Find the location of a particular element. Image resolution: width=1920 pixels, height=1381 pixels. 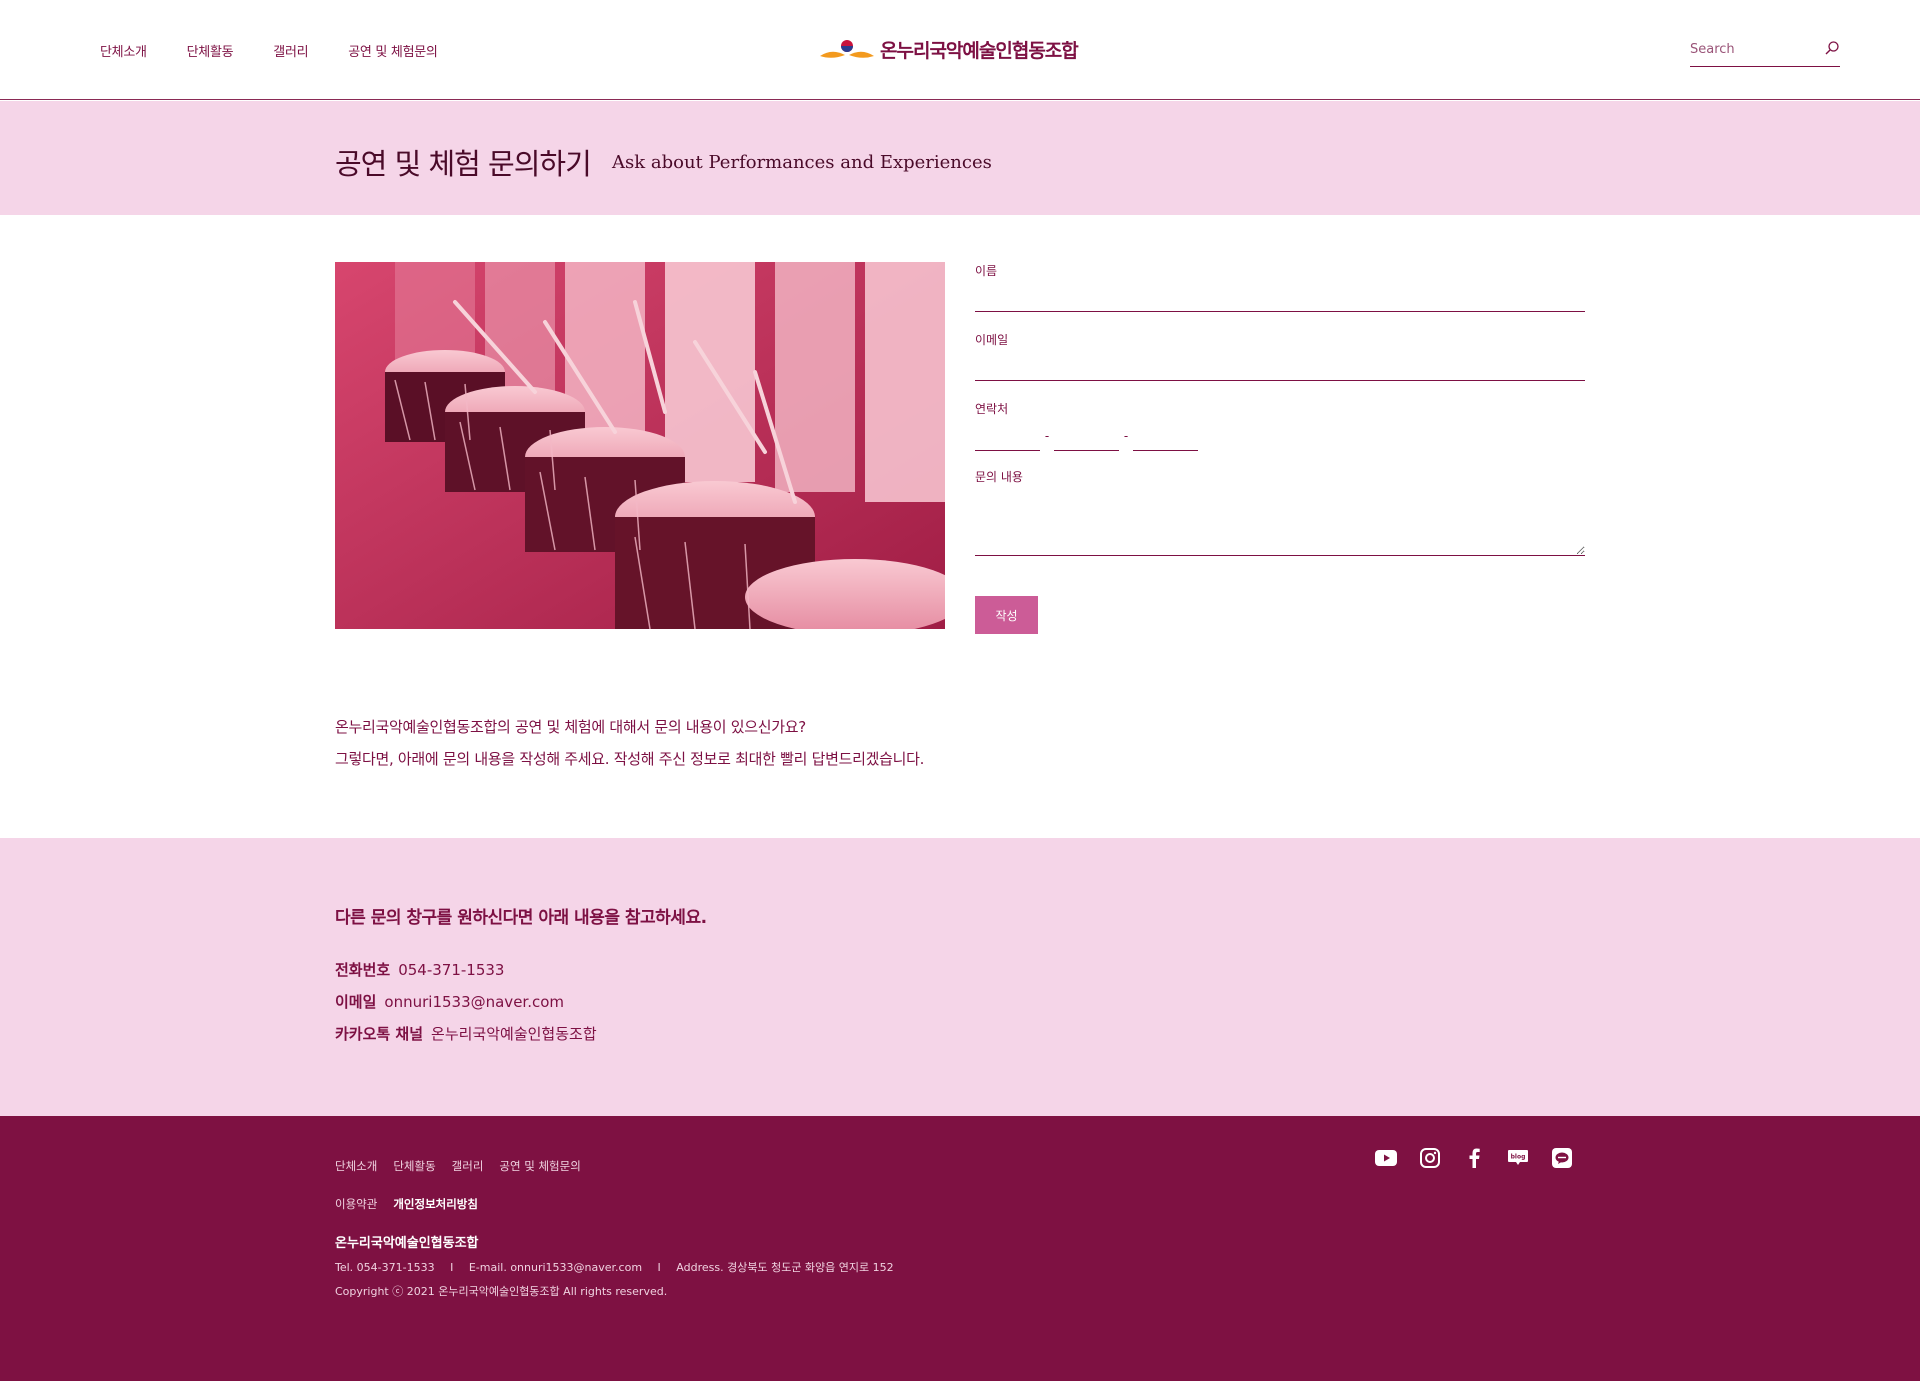

message-label: 문의 내용 is located at coordinates (999, 477).